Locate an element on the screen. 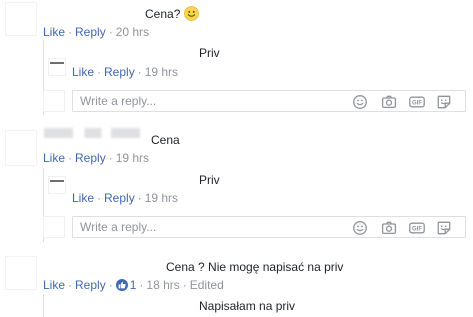  comment-text: Cena is located at coordinates (165, 140).